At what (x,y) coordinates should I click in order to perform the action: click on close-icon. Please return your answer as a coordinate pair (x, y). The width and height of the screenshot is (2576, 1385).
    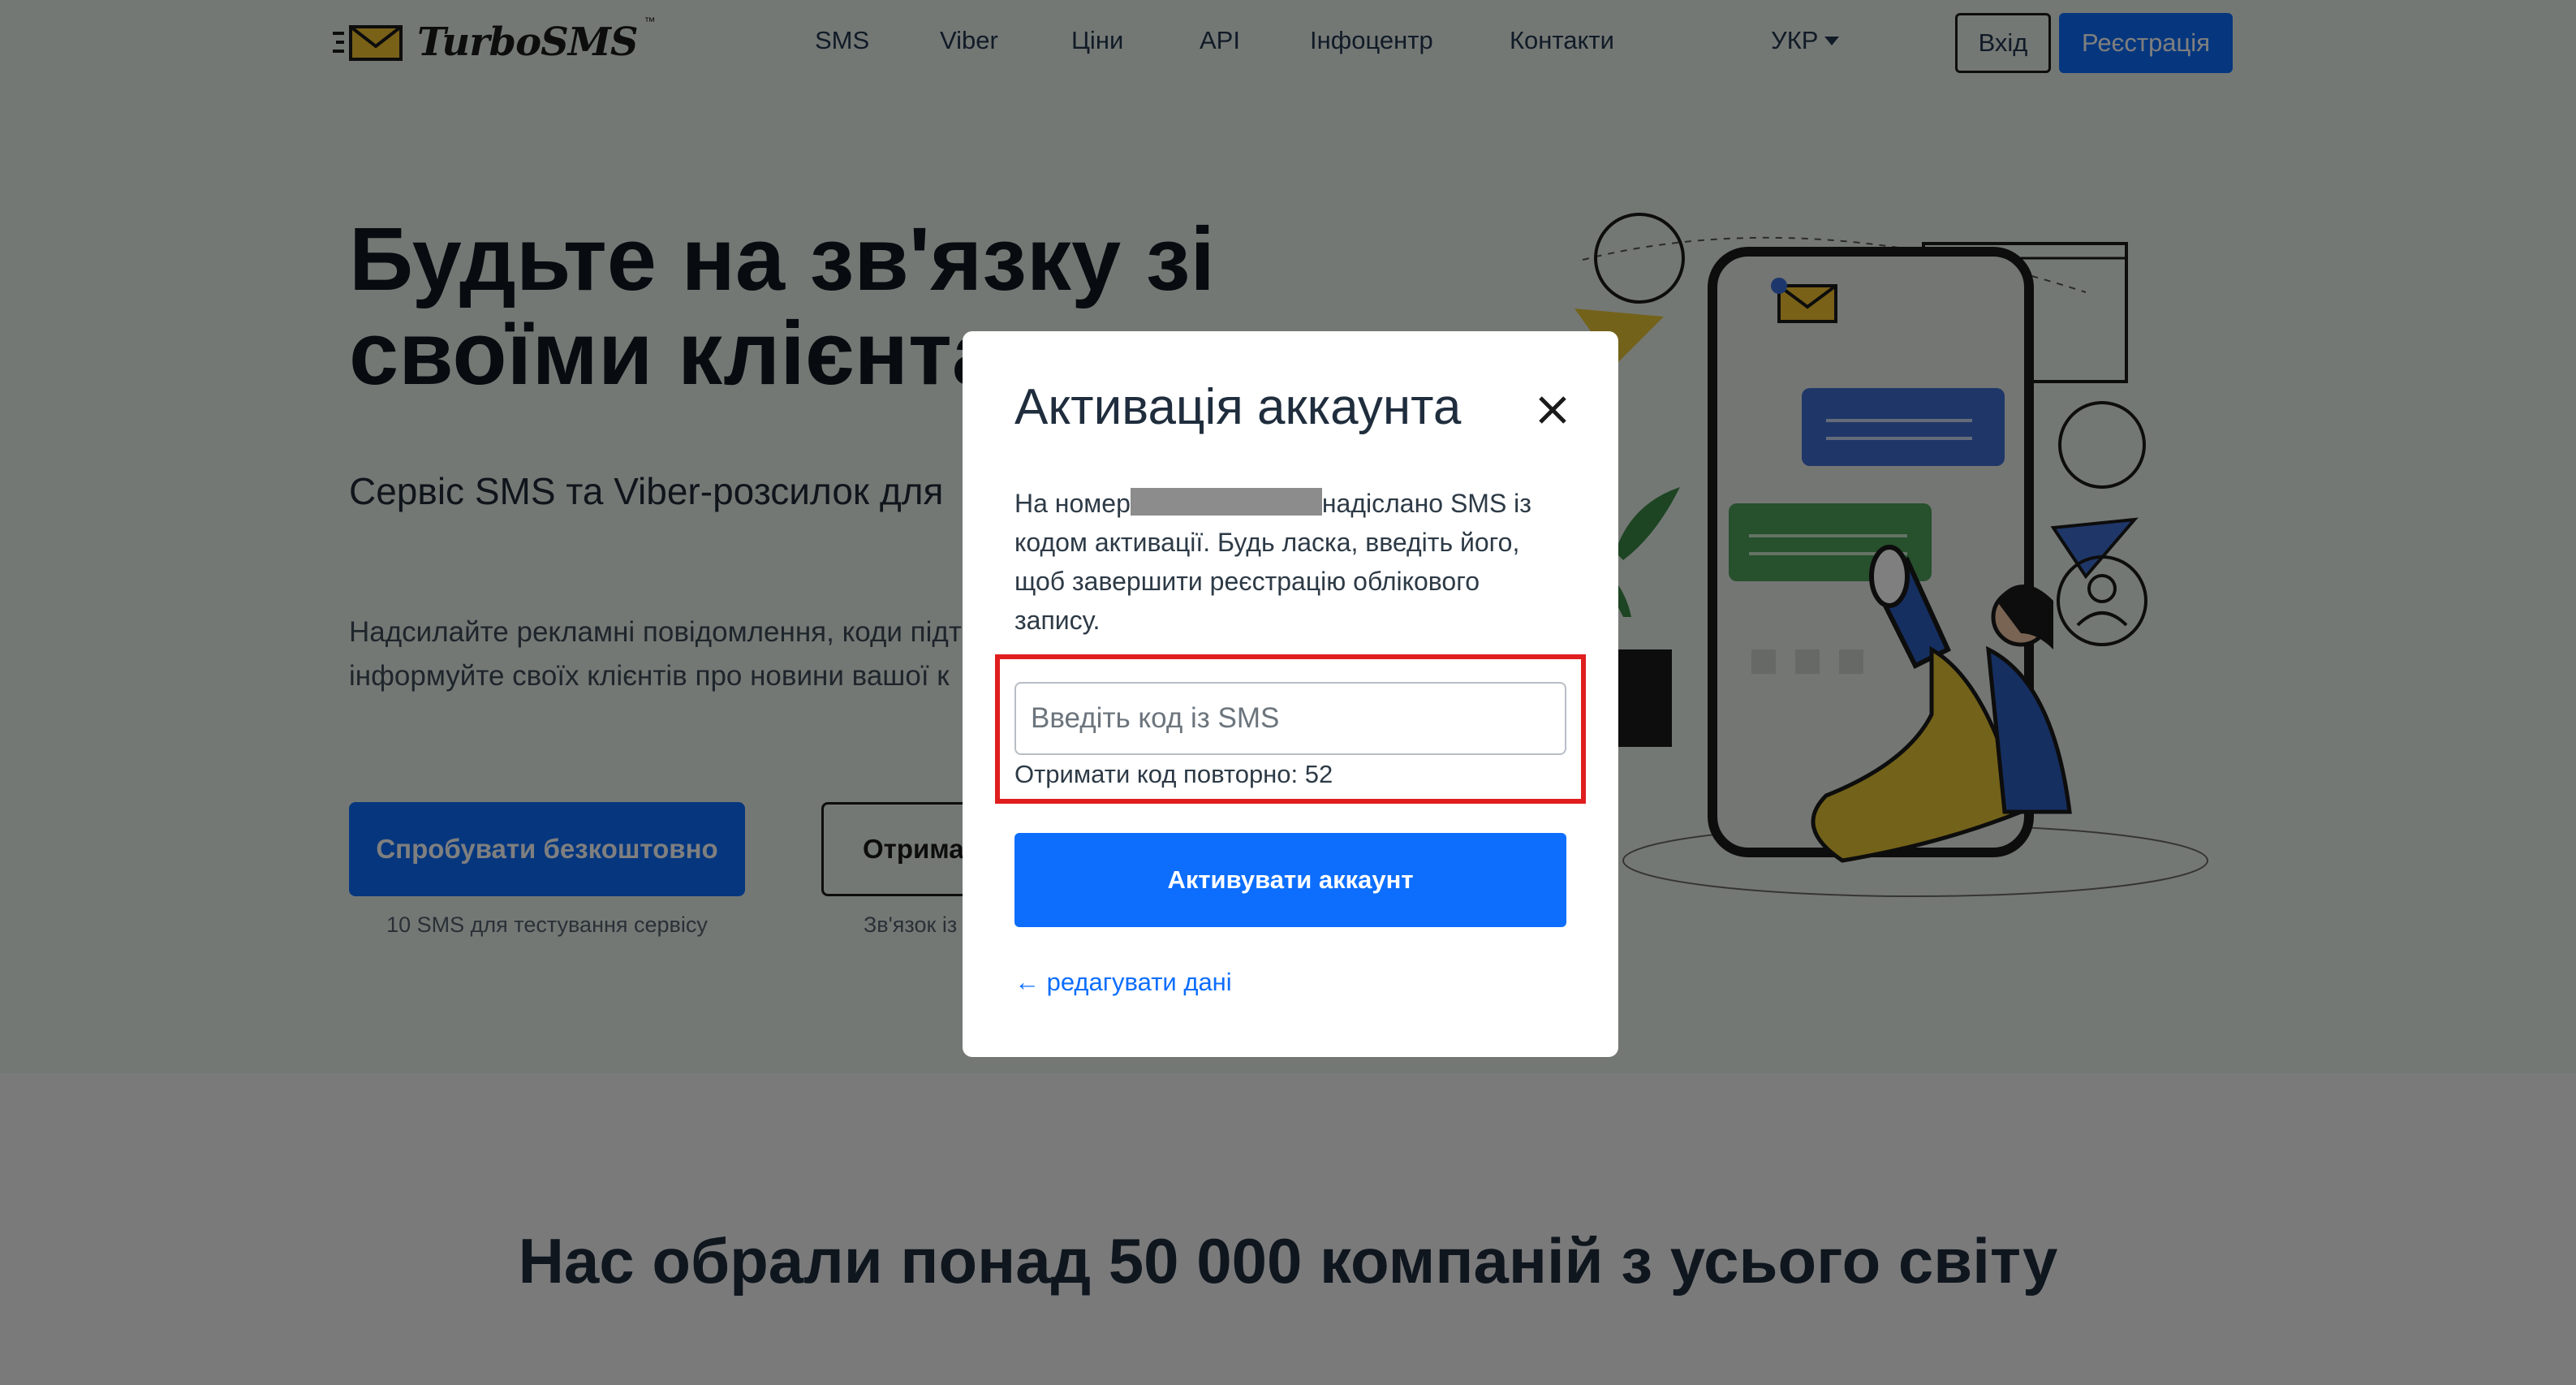
    Looking at the image, I should click on (1553, 410).